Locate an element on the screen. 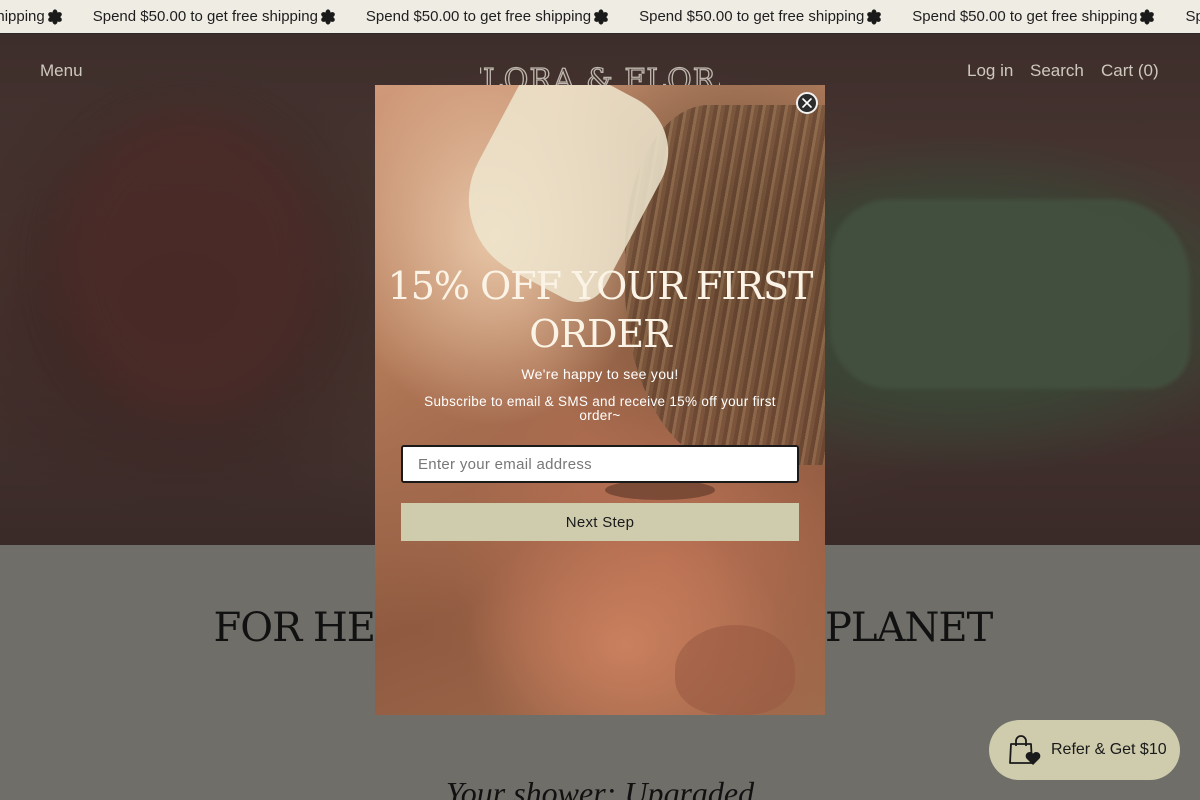 The height and width of the screenshot is (800, 1200). refer-button: Refer & Get $10 is located at coordinates (1084, 750).